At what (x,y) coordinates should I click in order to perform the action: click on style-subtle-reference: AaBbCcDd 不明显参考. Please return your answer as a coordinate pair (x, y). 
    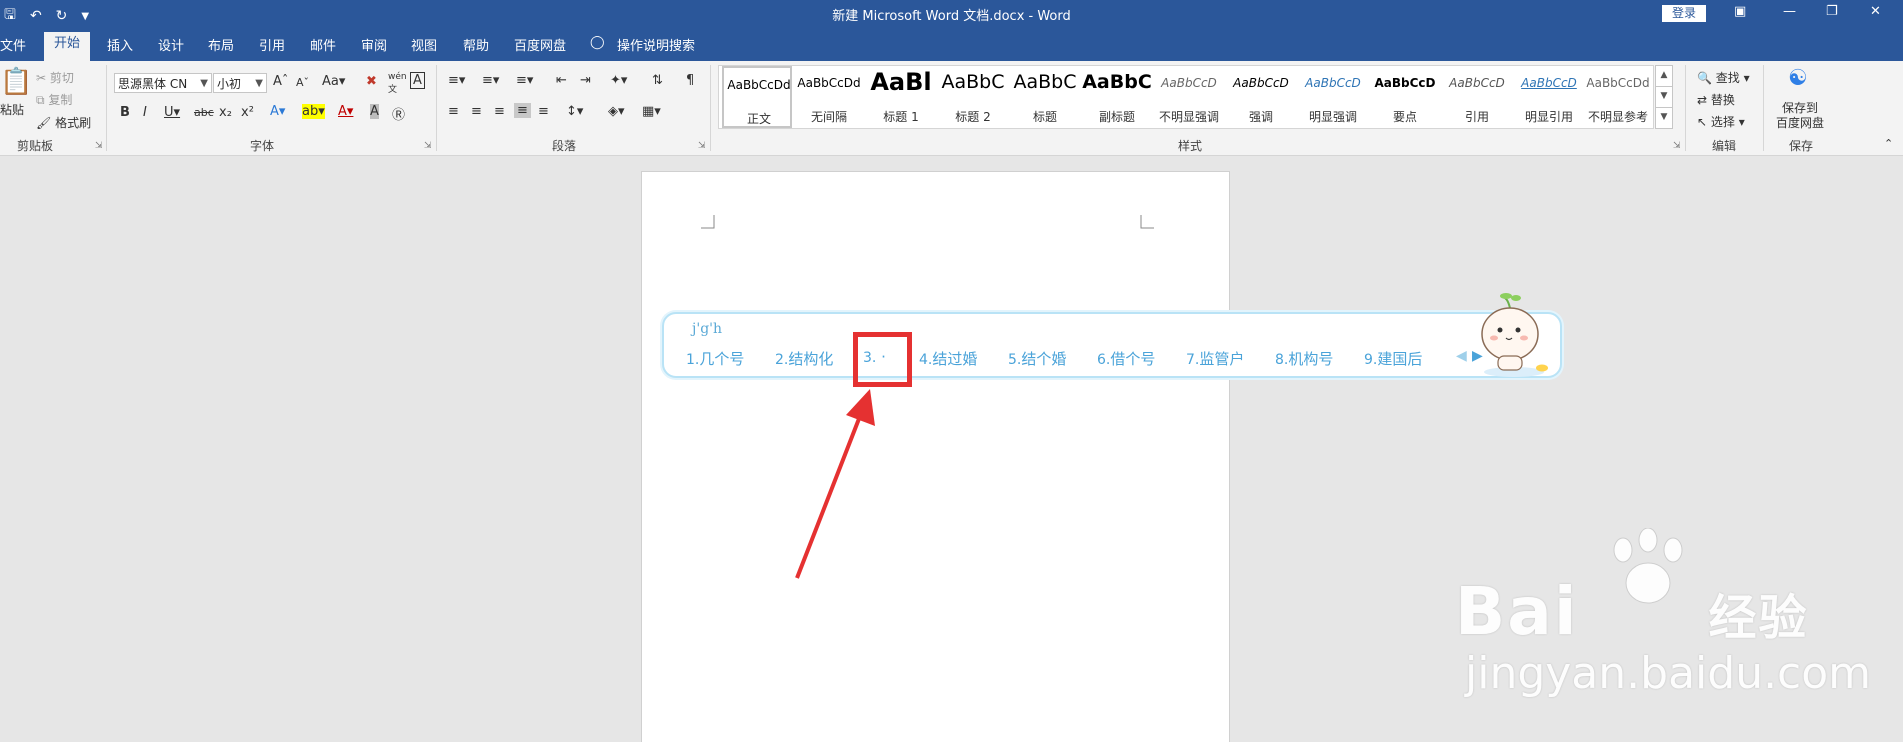
    Looking at the image, I should click on (1618, 97).